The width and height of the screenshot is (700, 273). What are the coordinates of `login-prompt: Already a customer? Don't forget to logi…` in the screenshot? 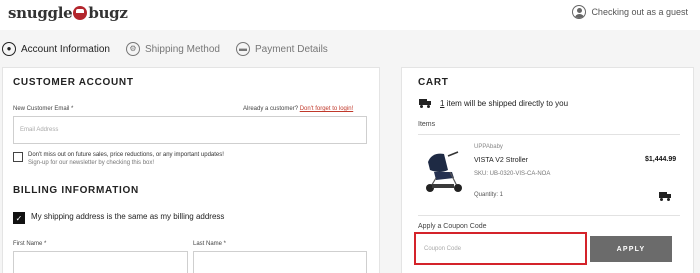 It's located at (298, 109).